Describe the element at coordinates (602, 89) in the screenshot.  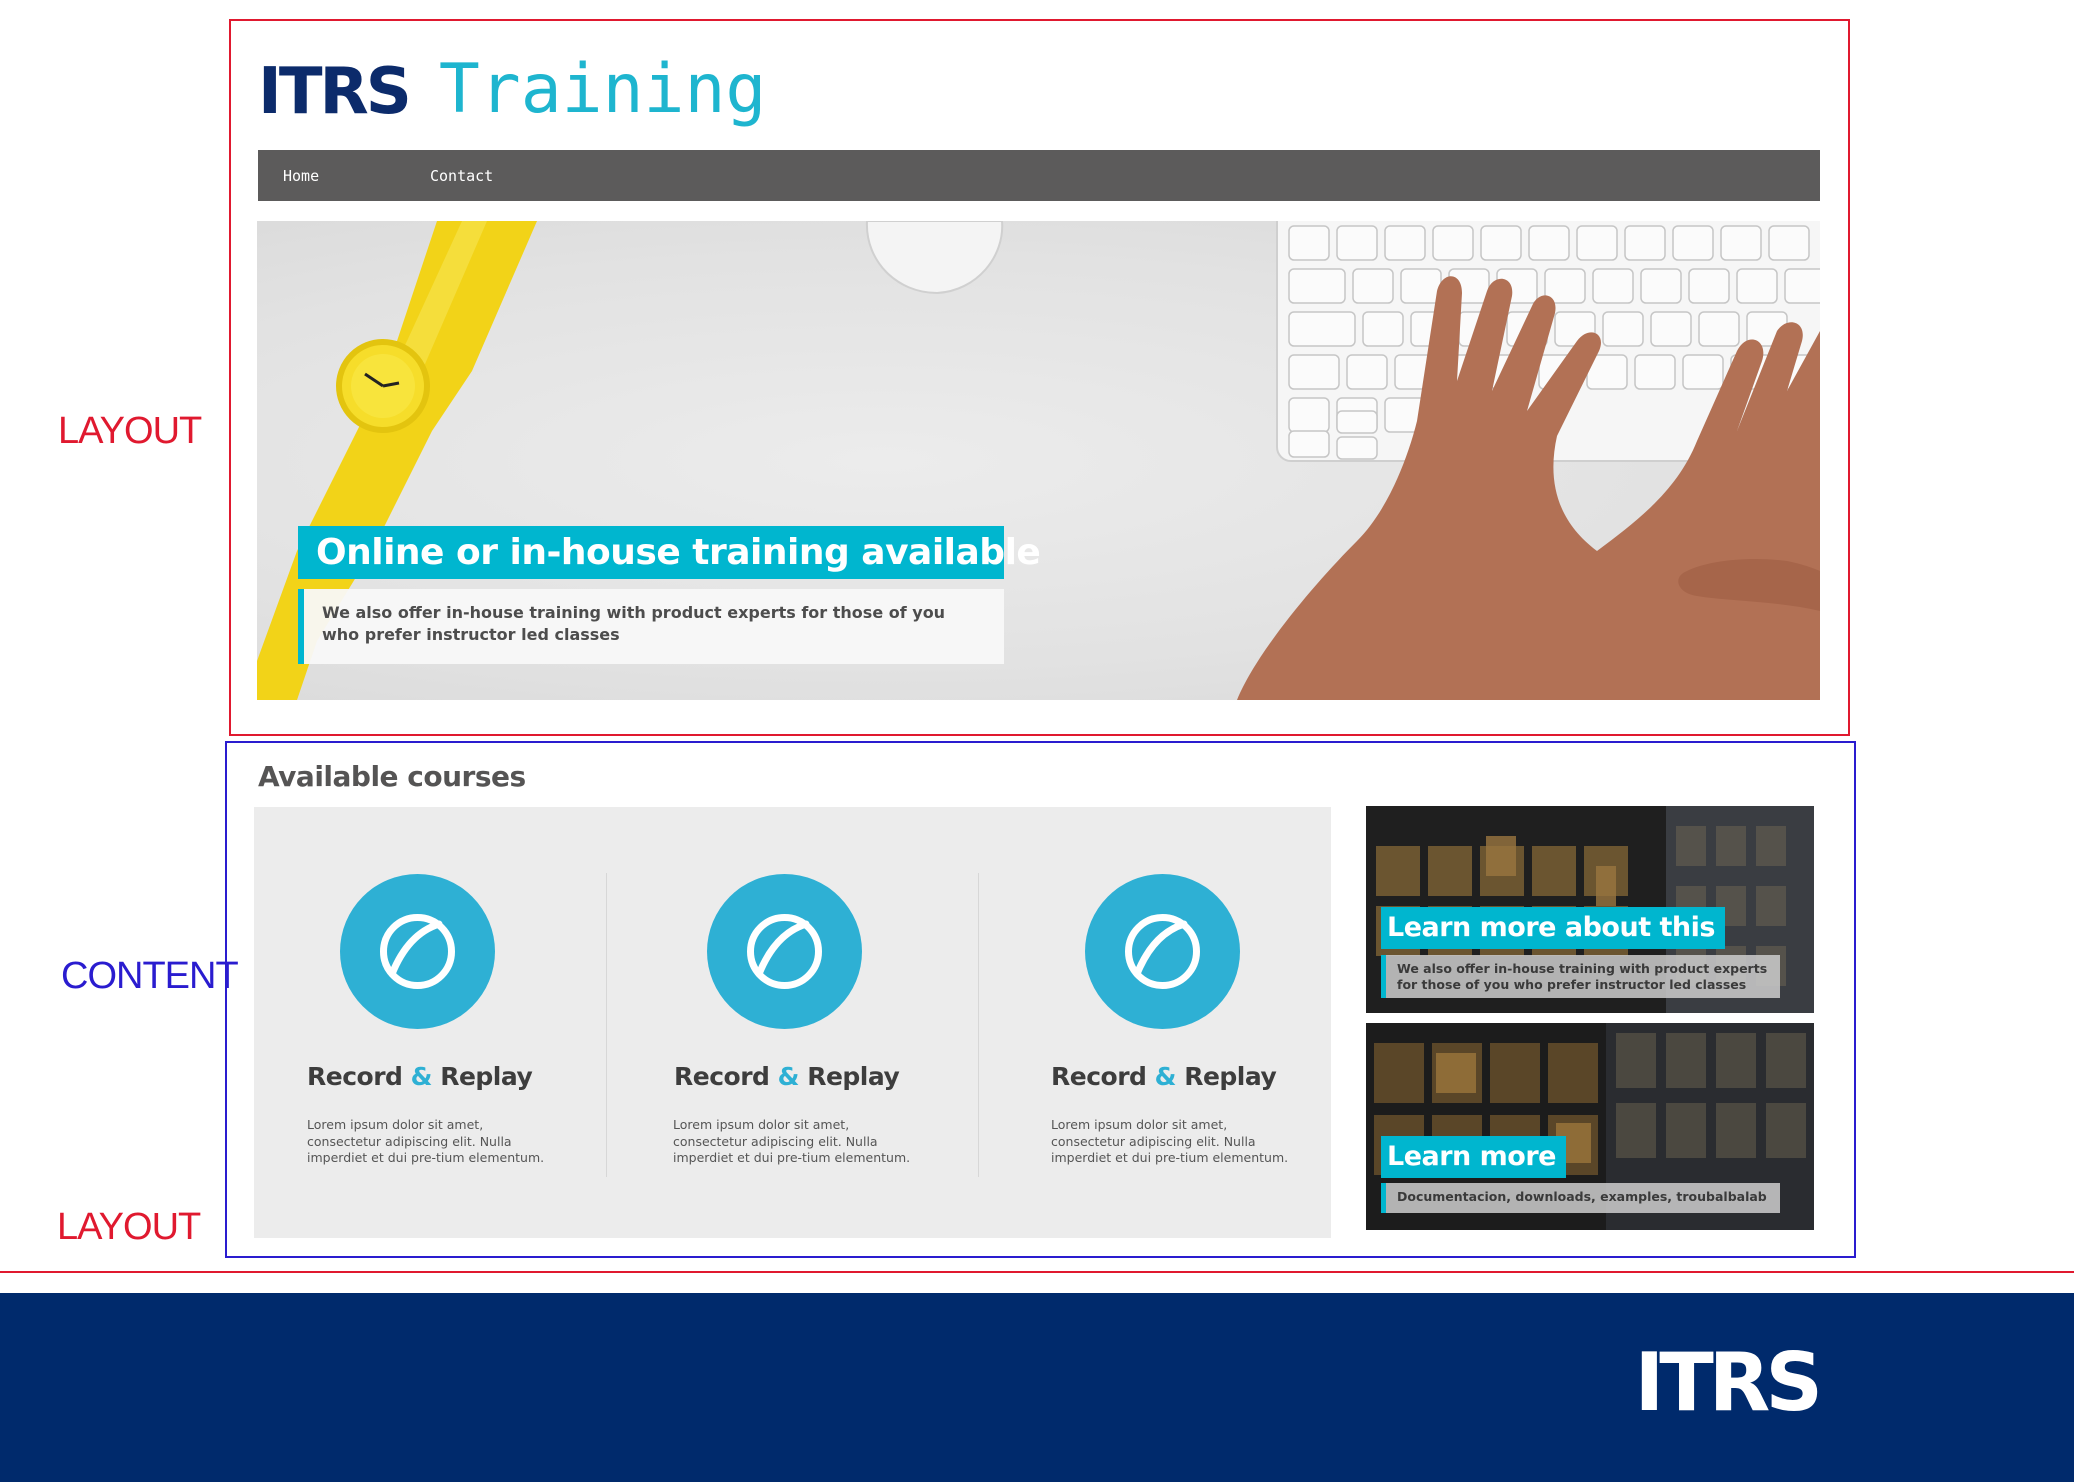
I see `logo-product: Training` at that location.